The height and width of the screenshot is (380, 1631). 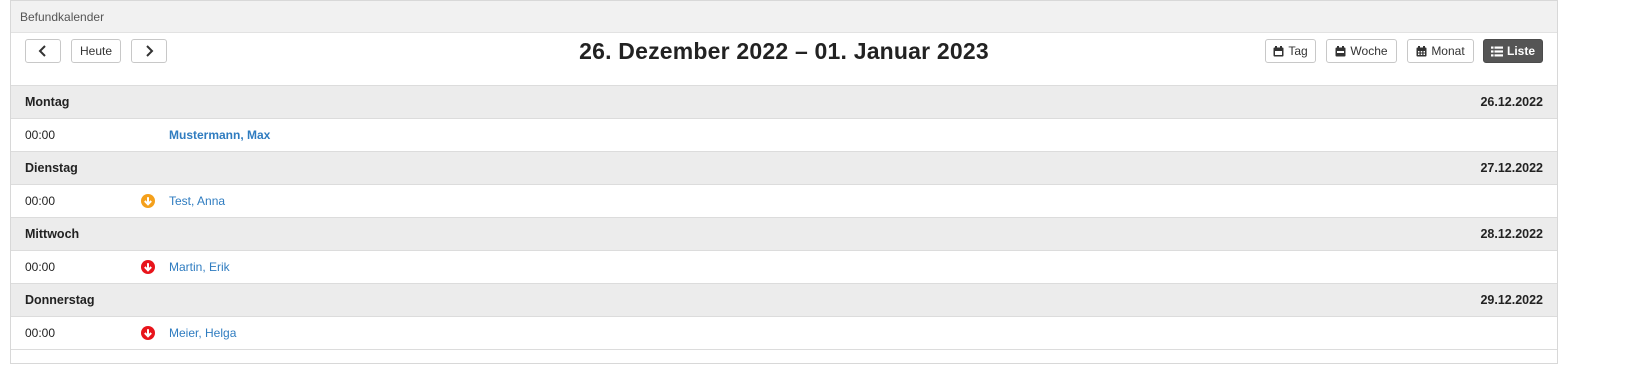 I want to click on calendar-week-icon, so click(x=1340, y=51).